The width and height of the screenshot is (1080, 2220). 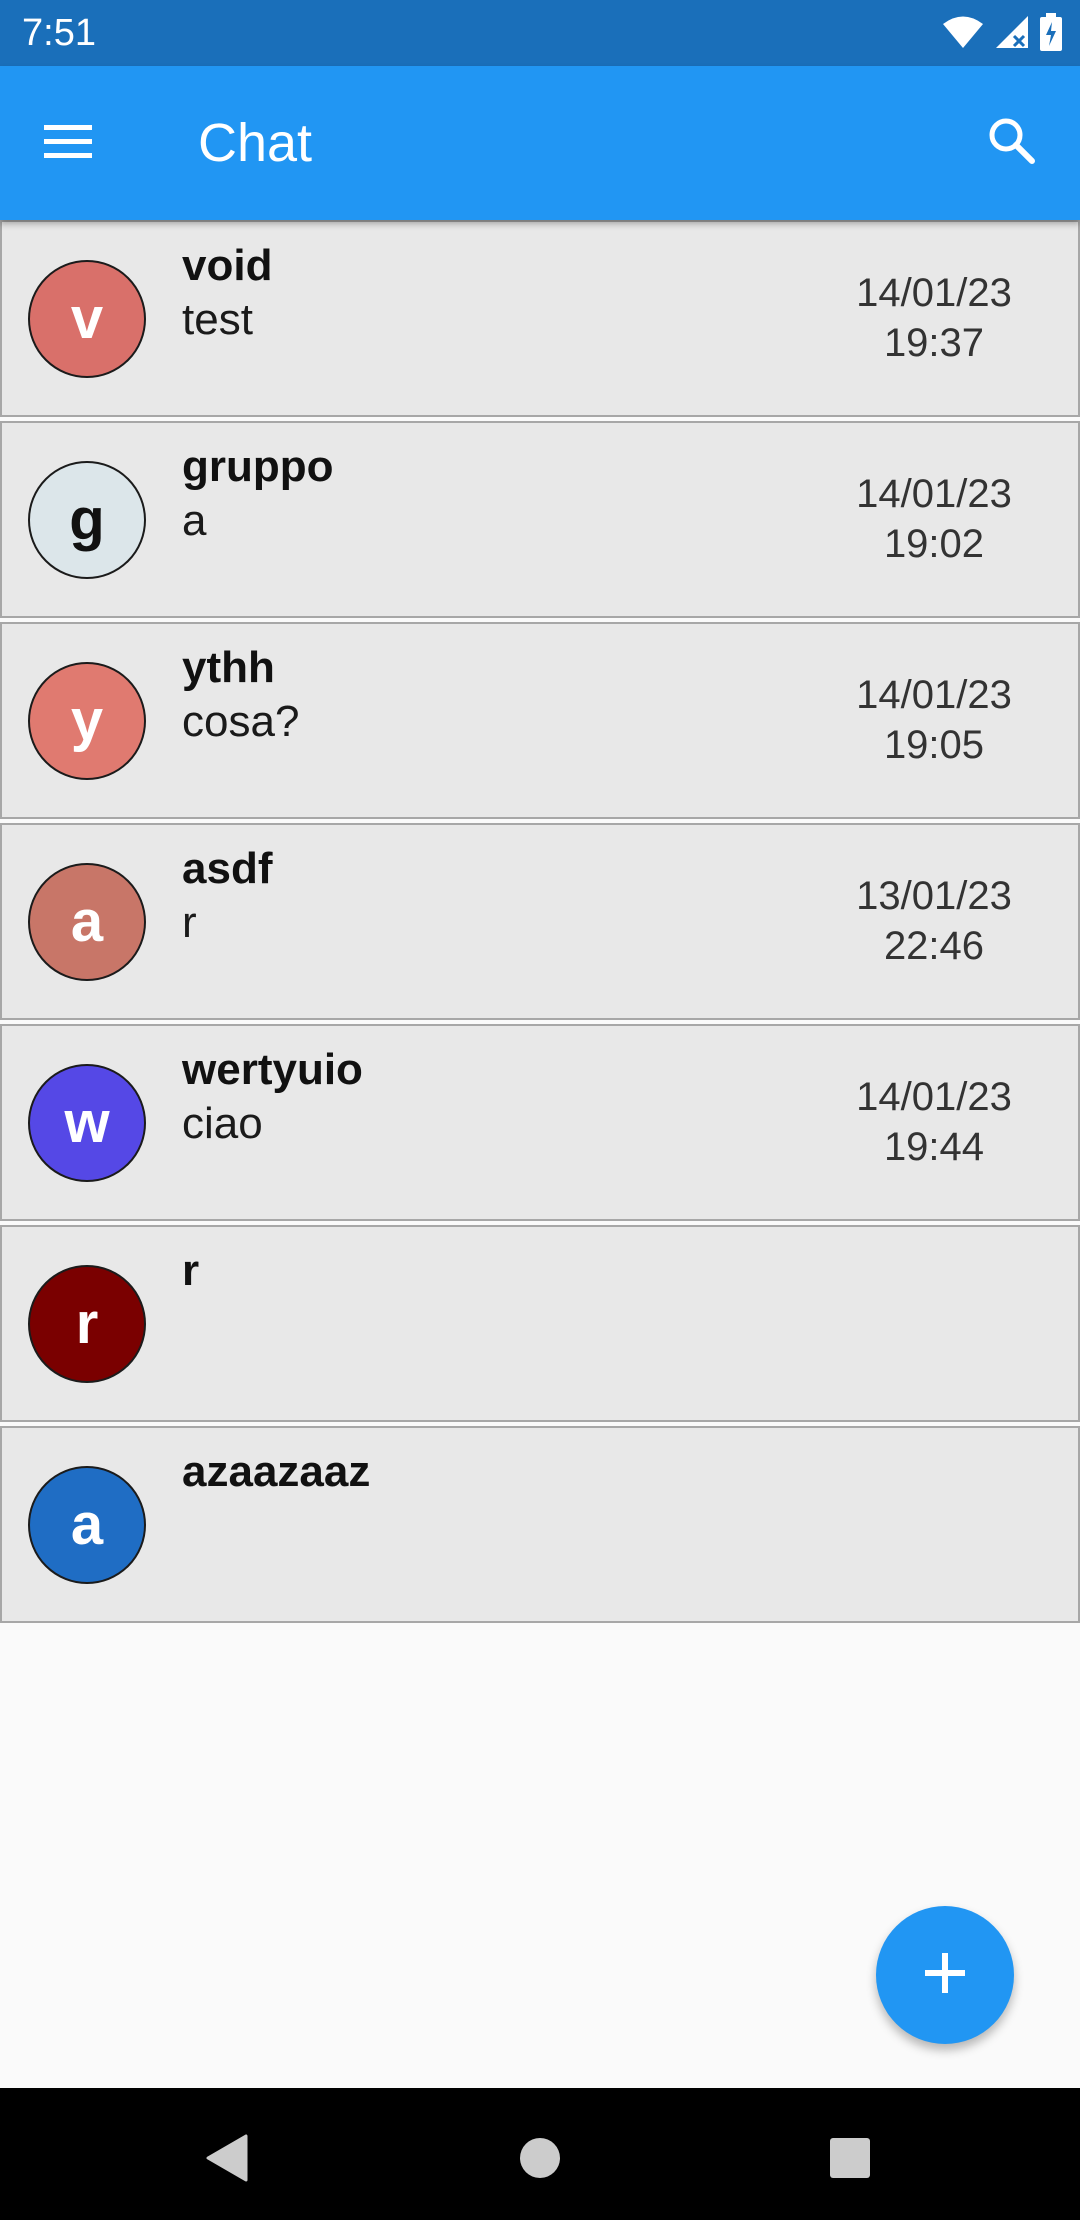 I want to click on chat-item: y ythh cosa? 14/01/23 19:05, so click(x=540, y=720).